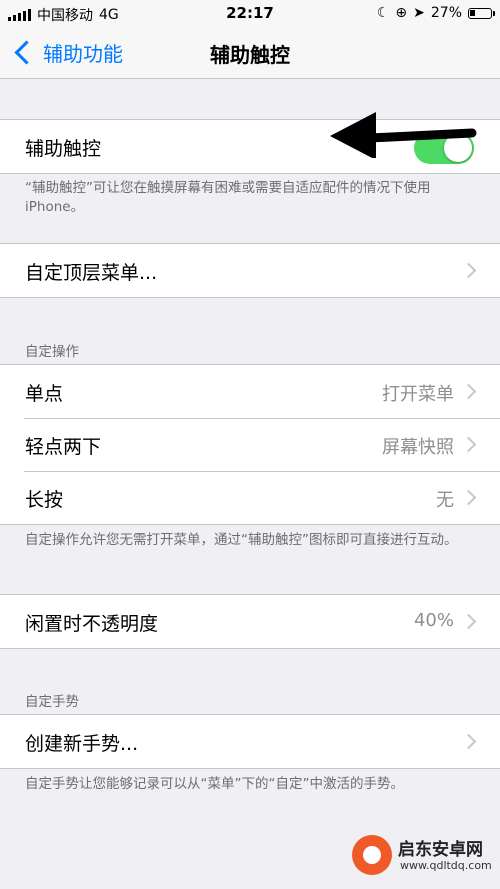 Image resolution: width=500 pixels, height=889 pixels. What do you see at coordinates (372, 855) in the screenshot?
I see `watermark-logo-icon` at bounding box center [372, 855].